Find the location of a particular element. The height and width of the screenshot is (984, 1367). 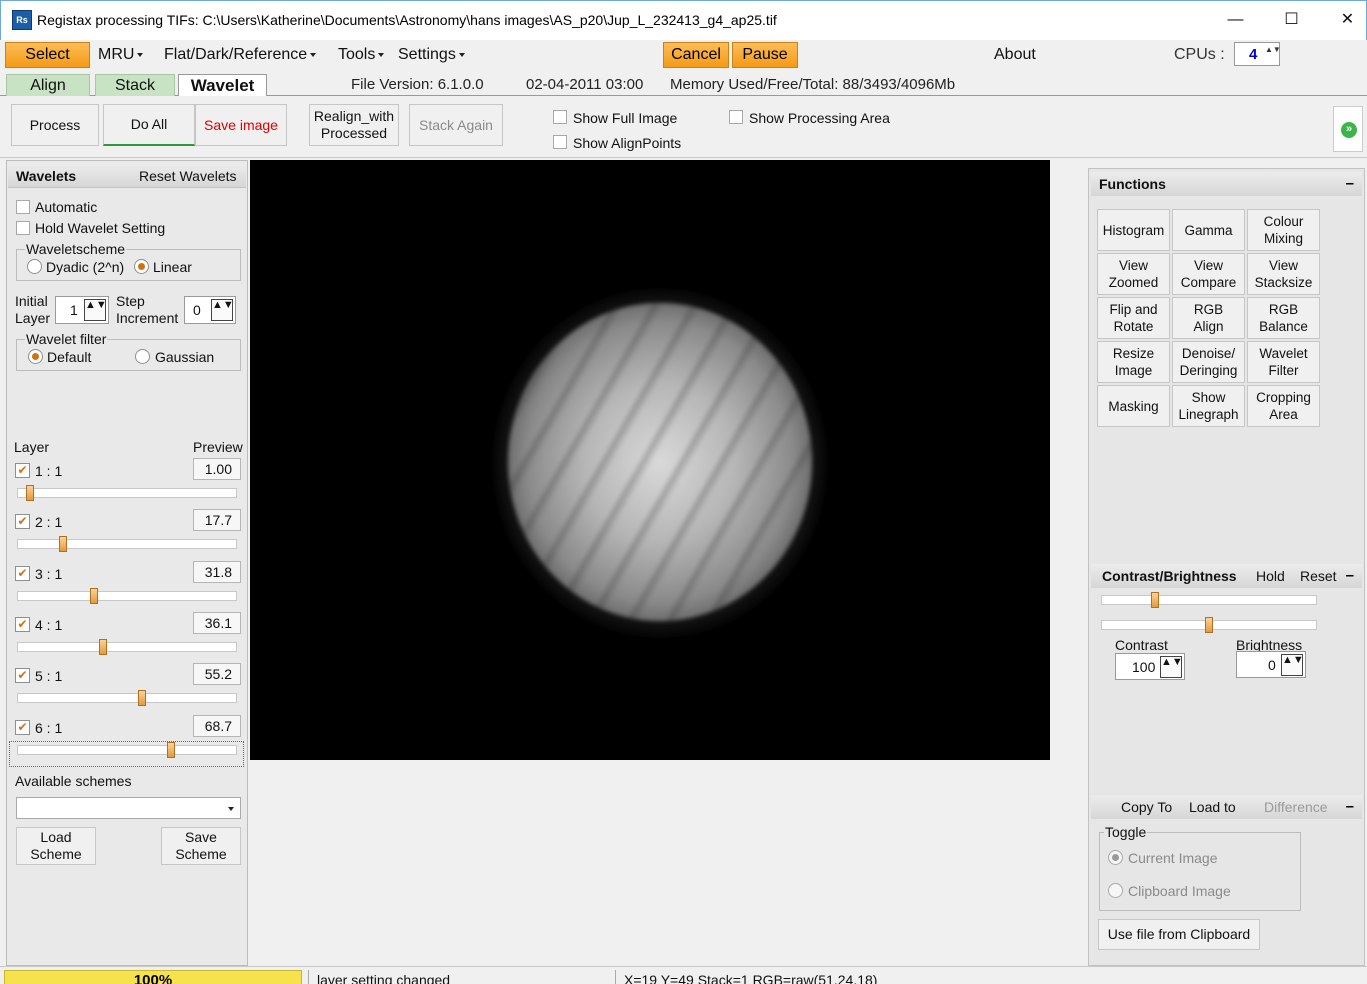

tab-align: Align is located at coordinates (48, 85).